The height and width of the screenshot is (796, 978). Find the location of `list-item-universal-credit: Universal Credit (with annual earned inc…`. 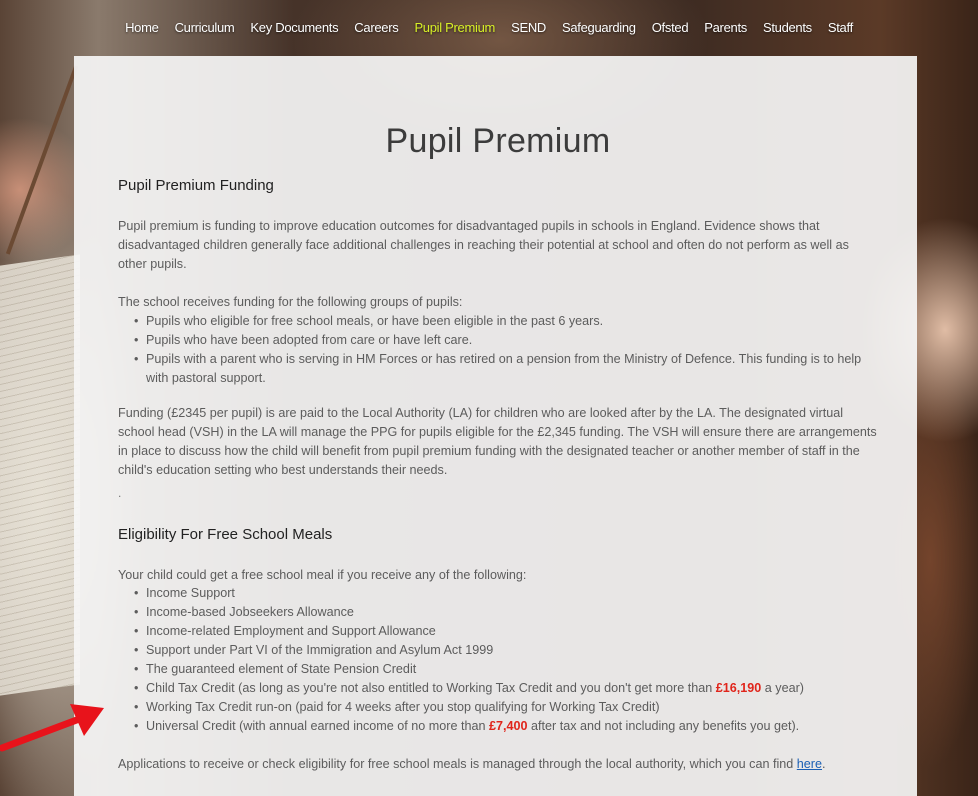

list-item-universal-credit: Universal Credit (with annual earned inc… is located at coordinates (506, 726).